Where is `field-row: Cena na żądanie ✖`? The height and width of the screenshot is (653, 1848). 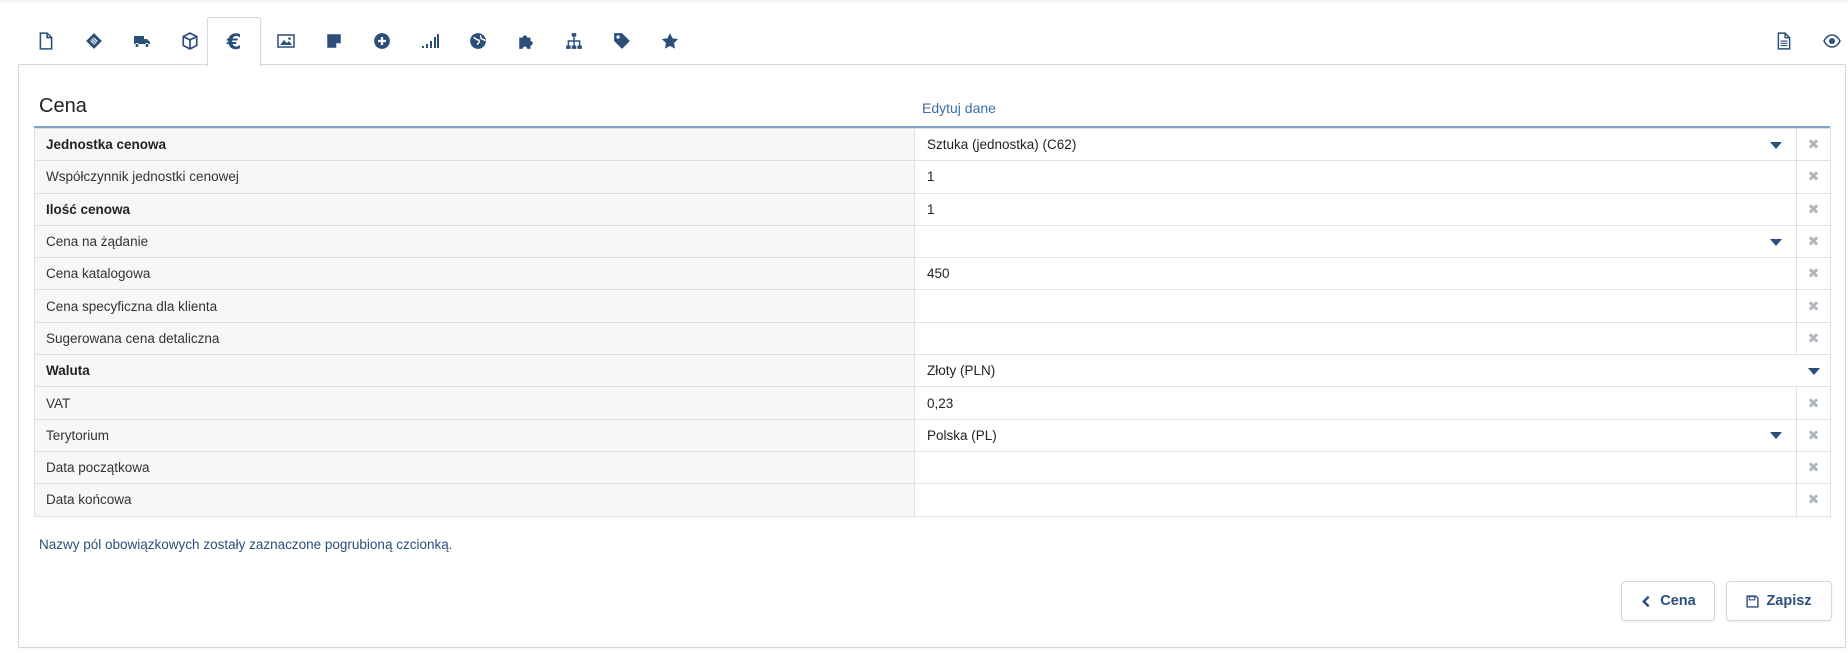
field-row: Cena na żądanie ✖ is located at coordinates (932, 241).